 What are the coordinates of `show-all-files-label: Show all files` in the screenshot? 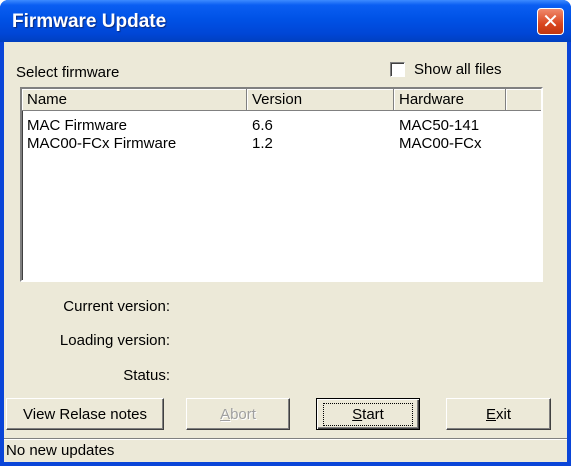 It's located at (458, 69).